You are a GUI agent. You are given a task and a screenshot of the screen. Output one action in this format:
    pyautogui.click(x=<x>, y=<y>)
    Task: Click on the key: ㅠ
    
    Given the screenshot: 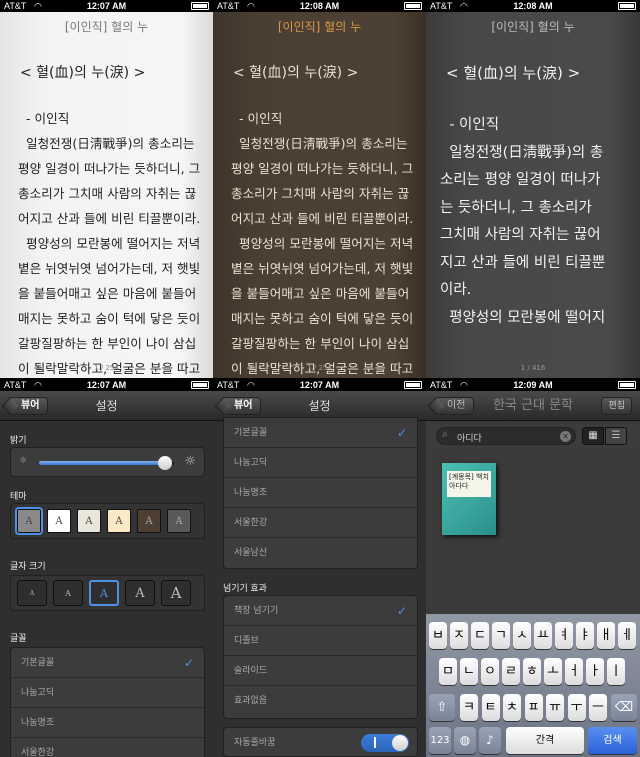 What is the action you would take?
    pyautogui.click(x=555, y=707)
    